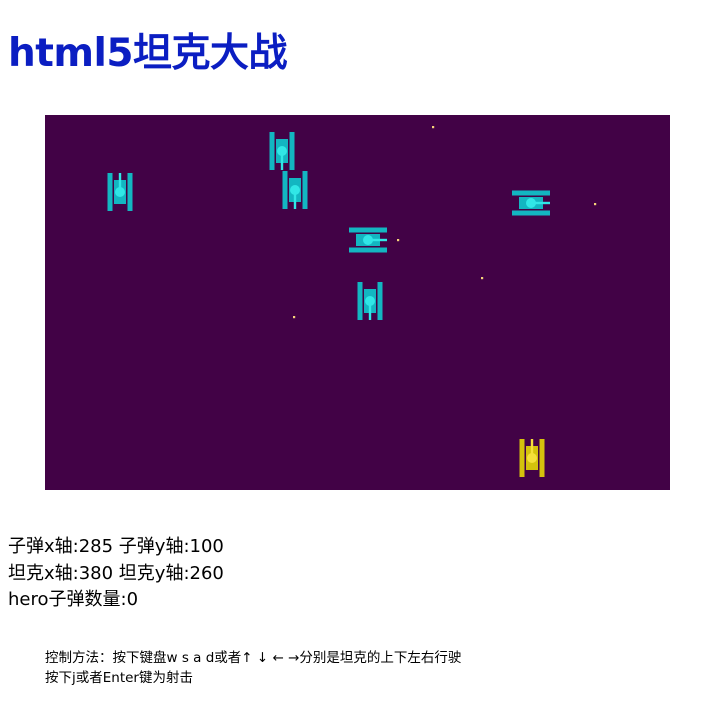 This screenshot has width=714, height=714. What do you see at coordinates (73, 599) in the screenshot?
I see `hero-bullet-count: hero子弹数量:0` at bounding box center [73, 599].